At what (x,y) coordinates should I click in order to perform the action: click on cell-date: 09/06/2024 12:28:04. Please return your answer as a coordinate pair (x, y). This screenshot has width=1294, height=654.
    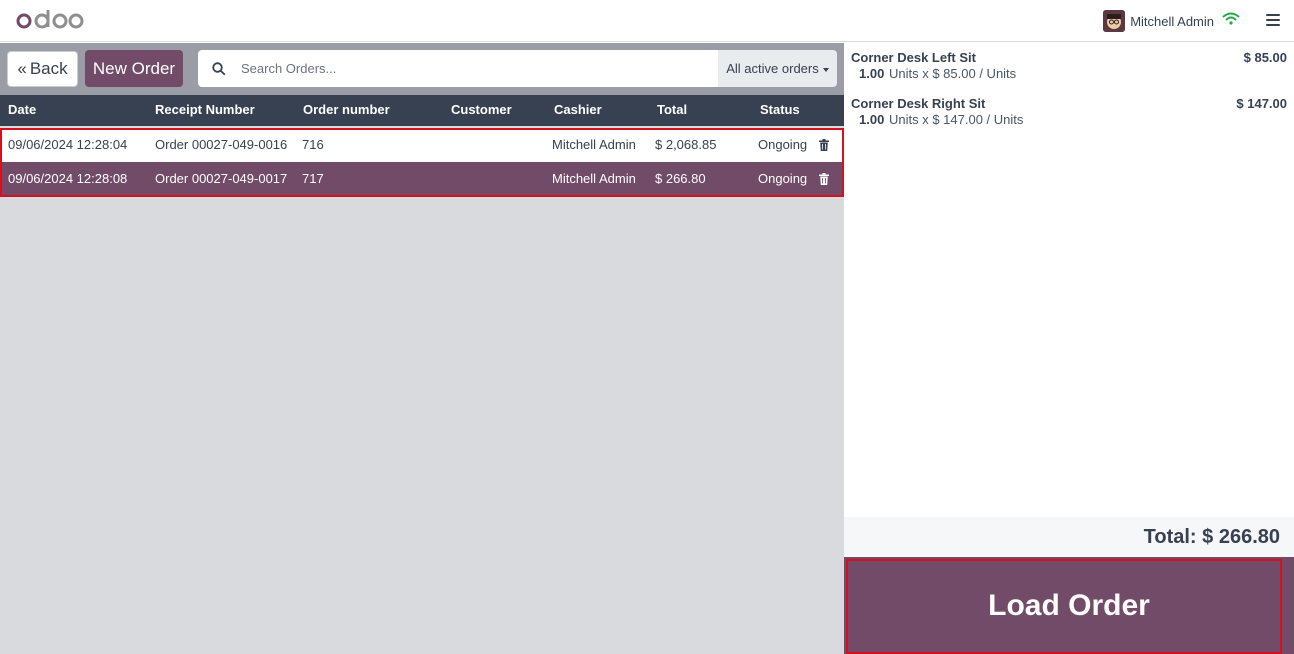
    Looking at the image, I should click on (68, 144).